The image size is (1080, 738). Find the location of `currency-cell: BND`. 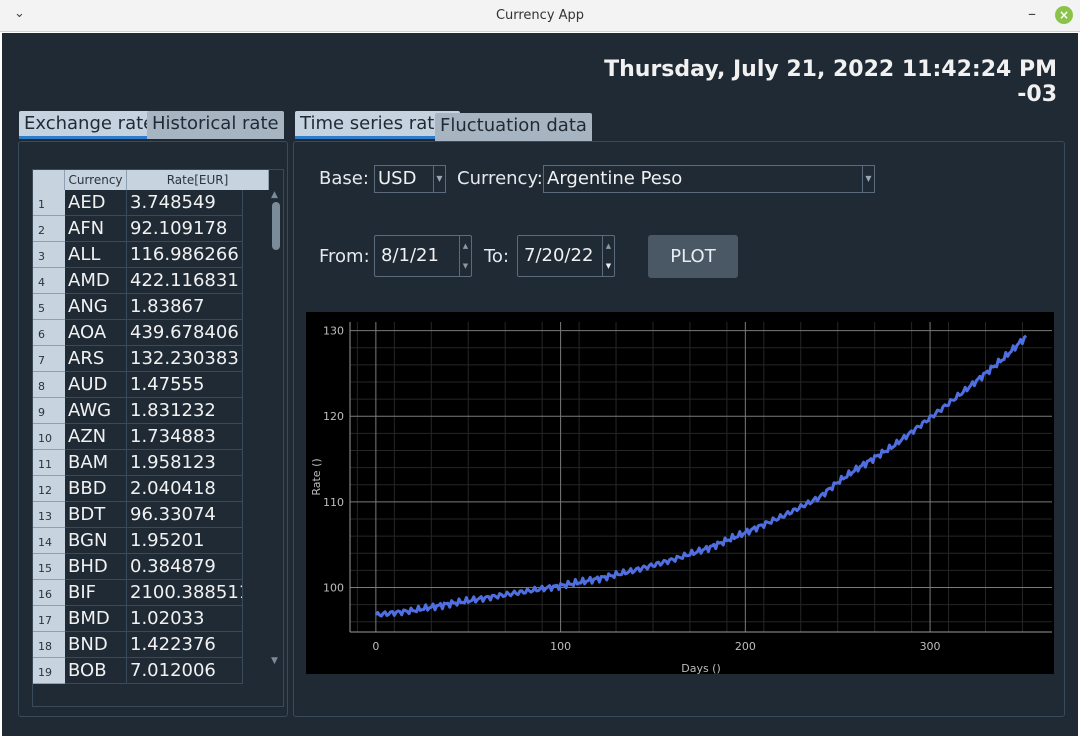

currency-cell: BND is located at coordinates (96, 645).